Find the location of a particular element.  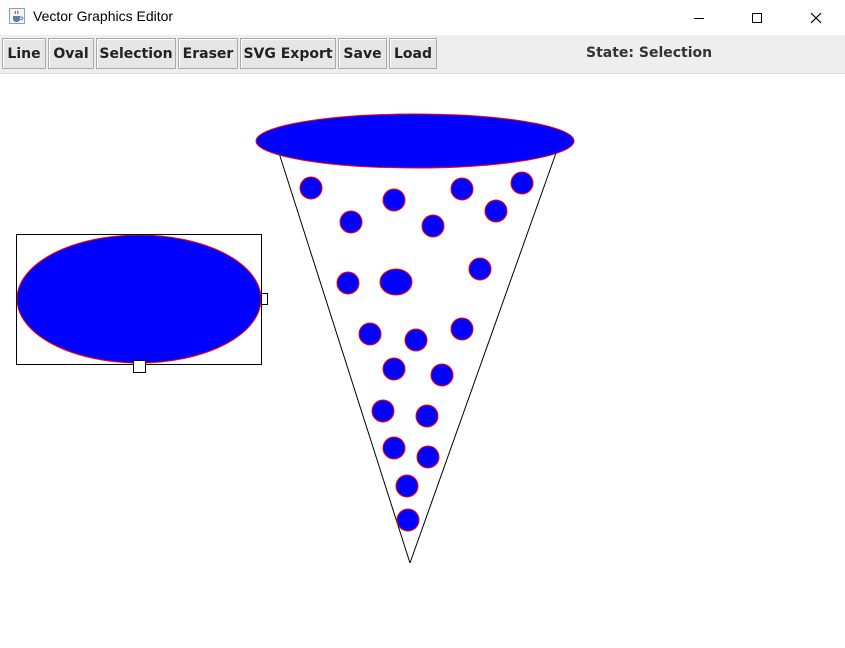

state-label: State: Selection is located at coordinates (649, 53).